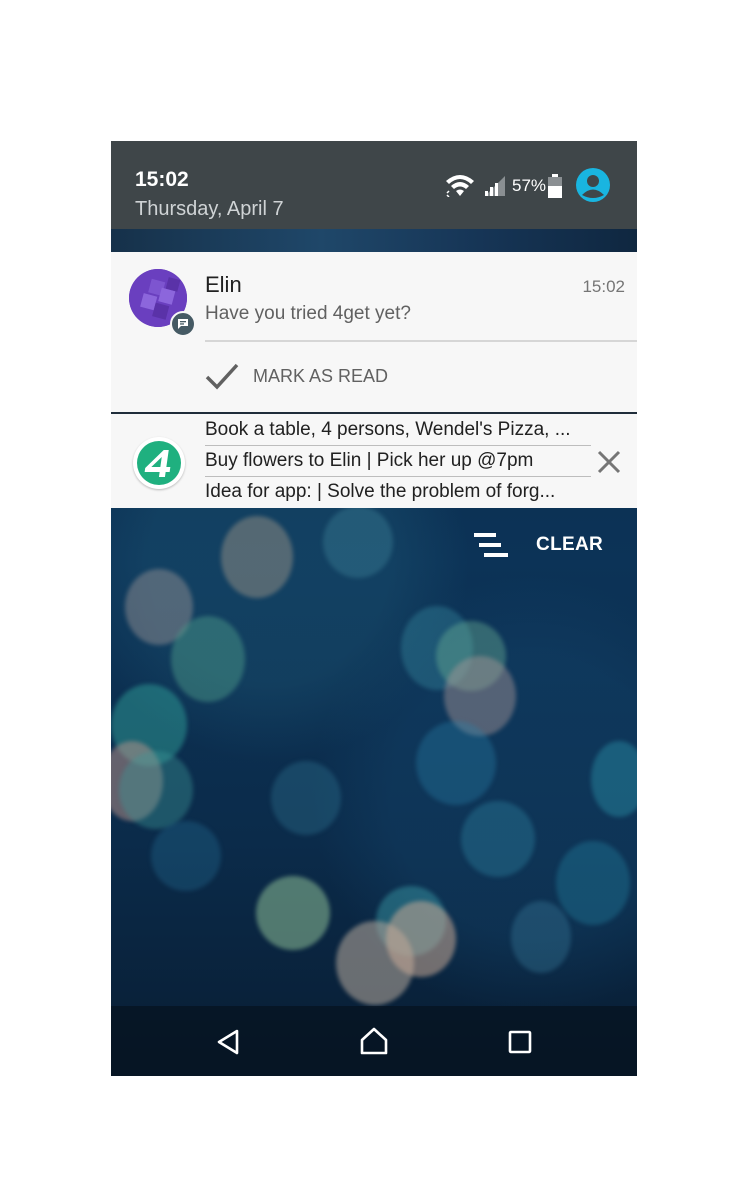  I want to click on note-item: Buy flowers to Elin | Pick her up @7pm, so click(369, 460).